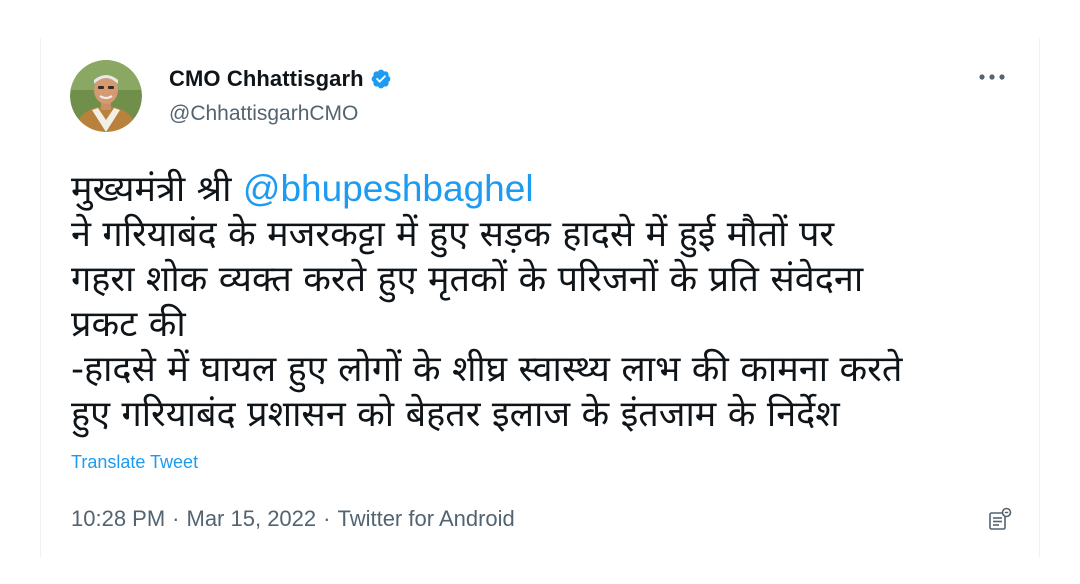 This screenshot has width=1080, height=584. I want to click on tweet-time-link: 10:28 PM, so click(118, 519).